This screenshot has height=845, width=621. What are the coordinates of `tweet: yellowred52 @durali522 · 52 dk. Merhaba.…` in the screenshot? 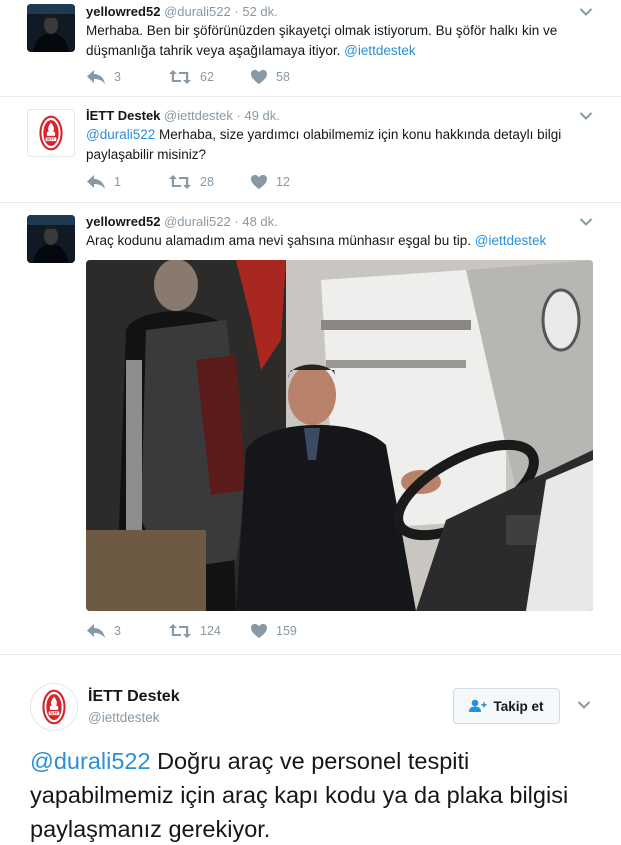 It's located at (310, 48).